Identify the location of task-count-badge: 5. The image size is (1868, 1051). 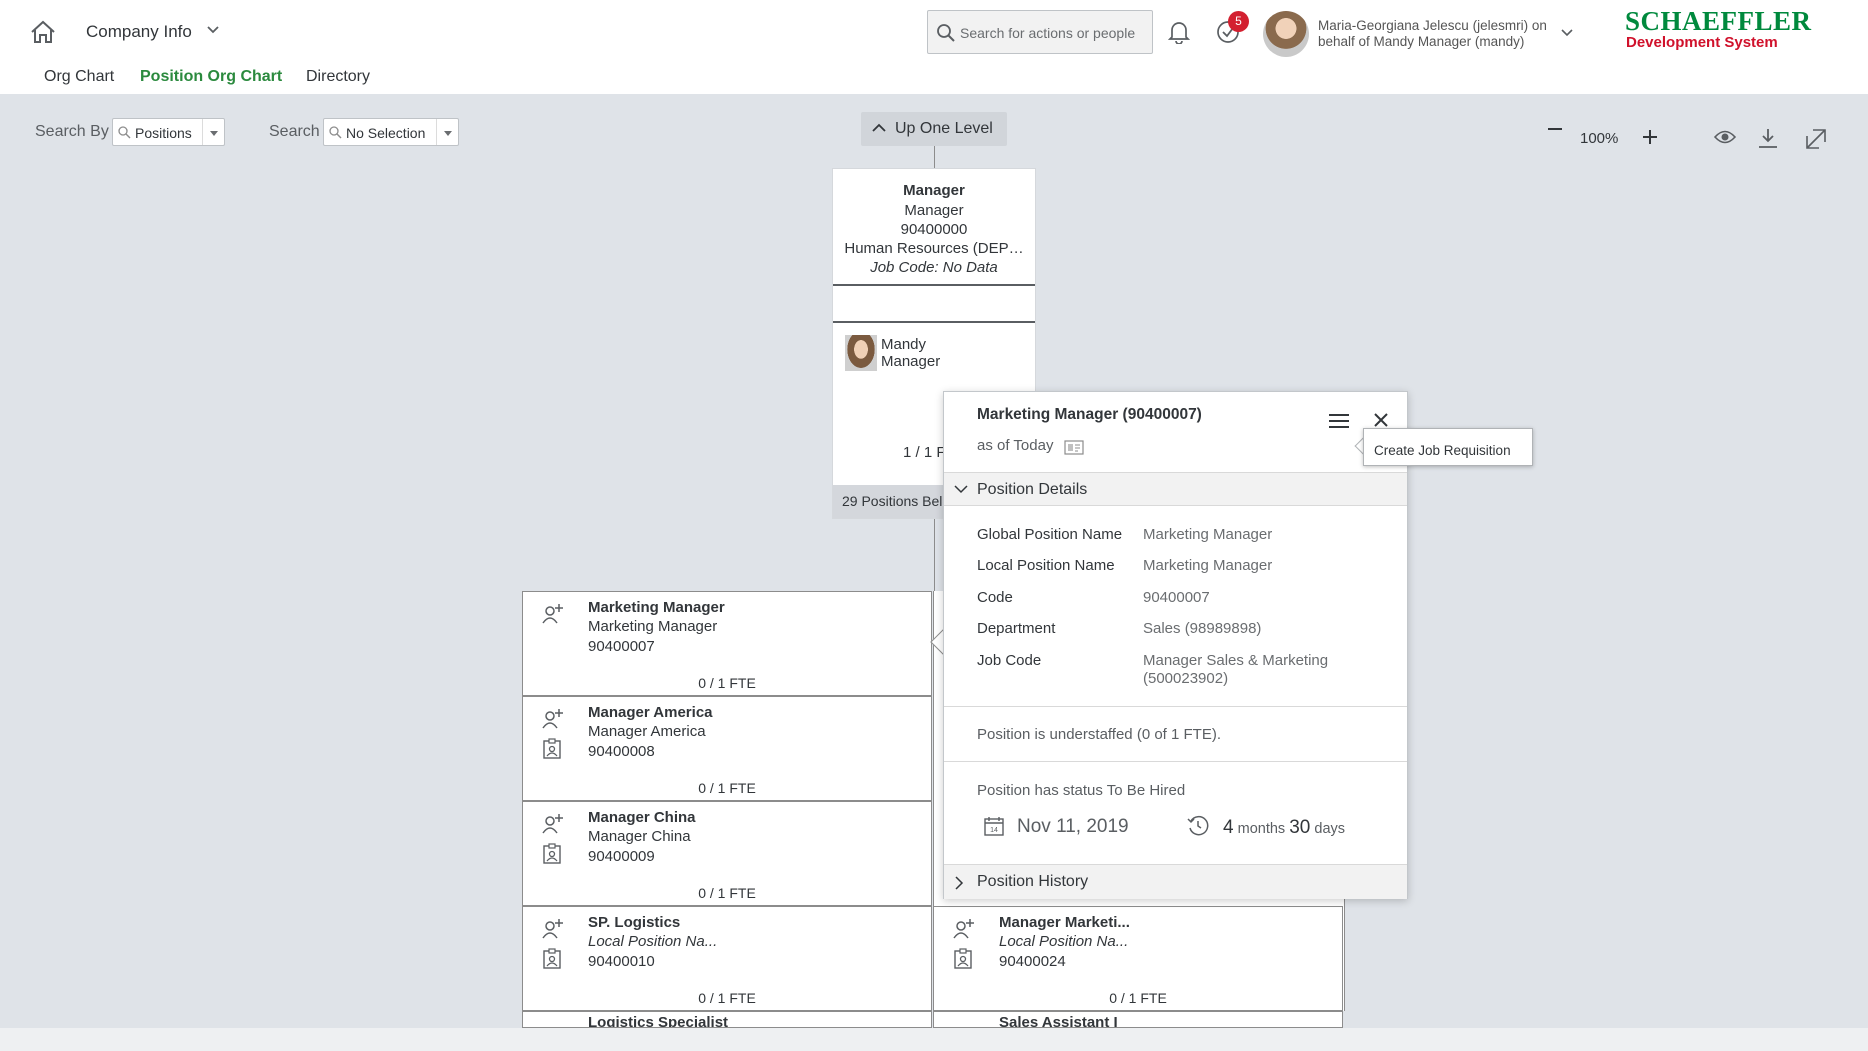
(1238, 21).